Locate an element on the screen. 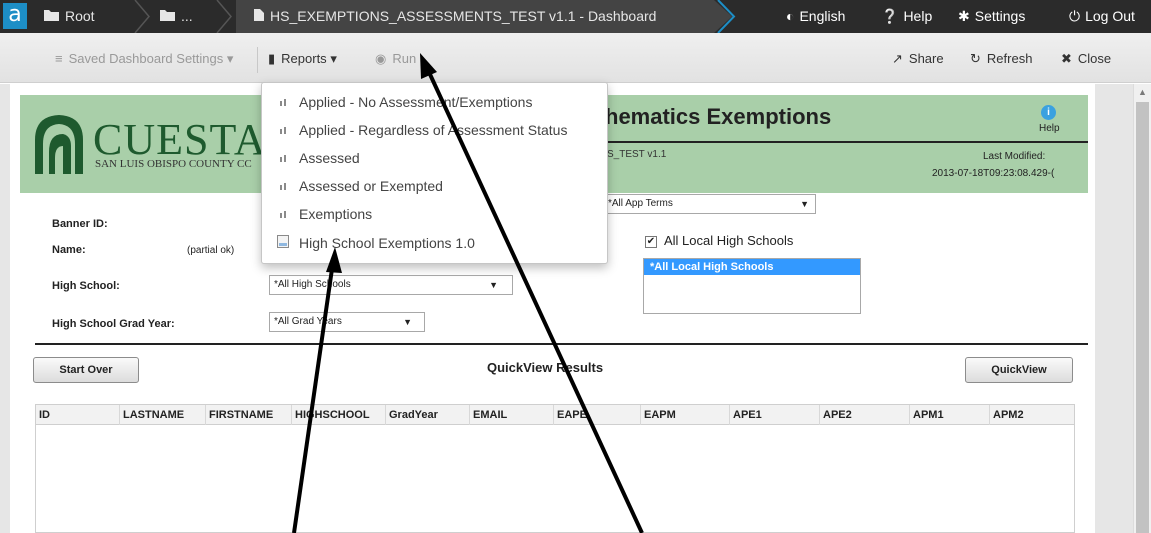  settings-button: ✱ Settings is located at coordinates (991, 16).